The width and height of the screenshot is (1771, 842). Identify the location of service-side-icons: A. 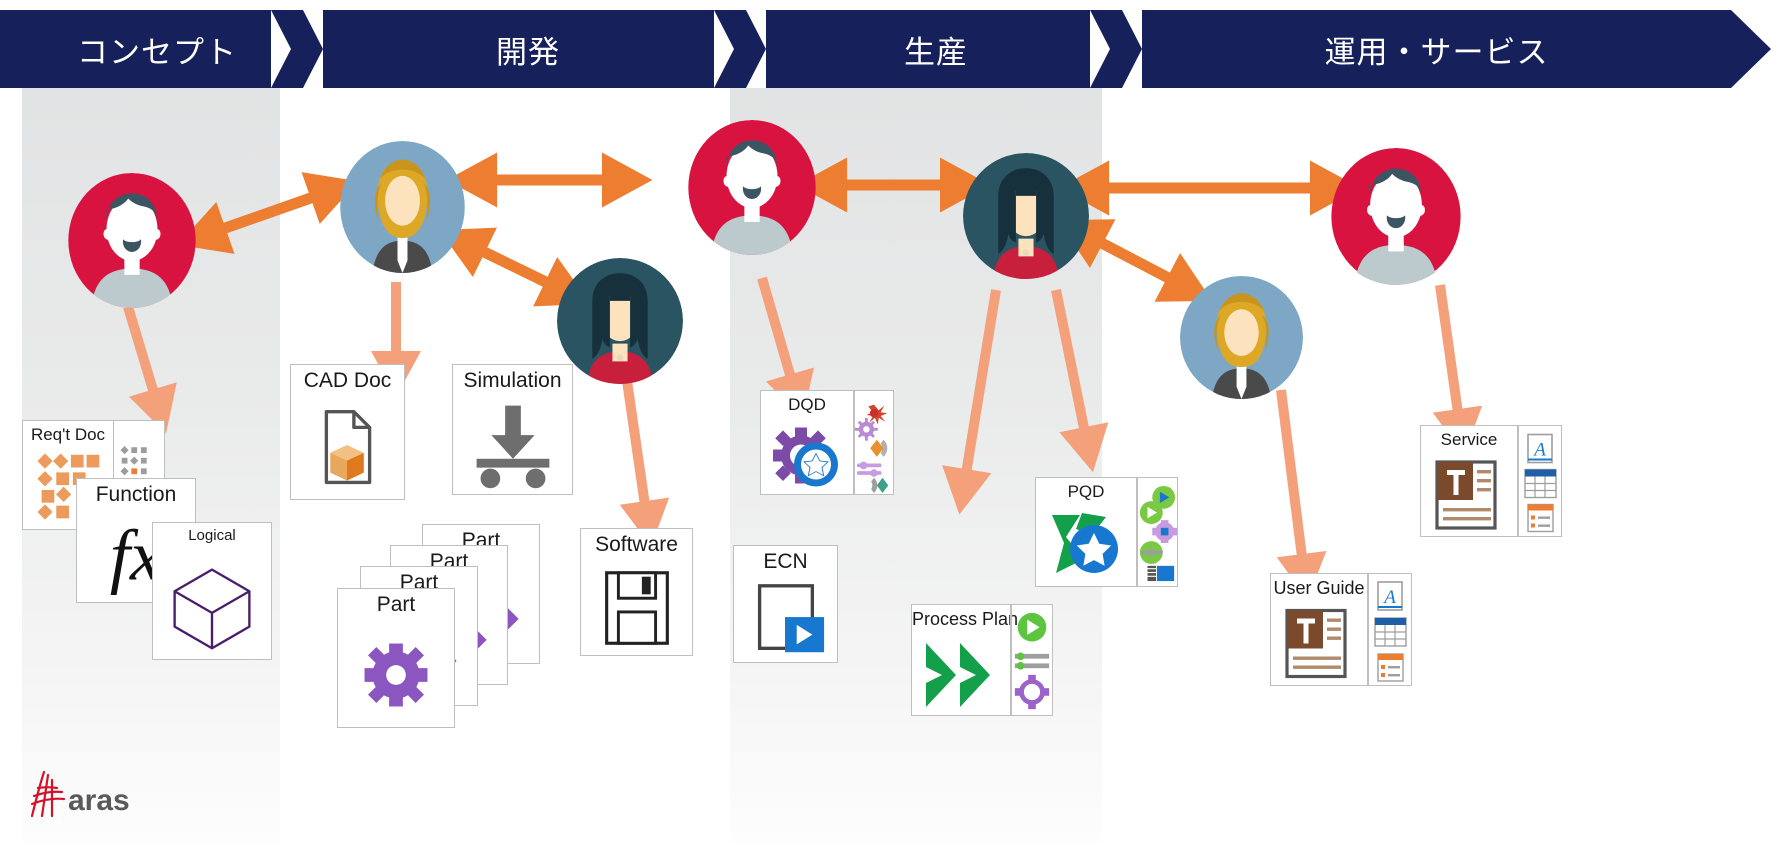
(1540, 482).